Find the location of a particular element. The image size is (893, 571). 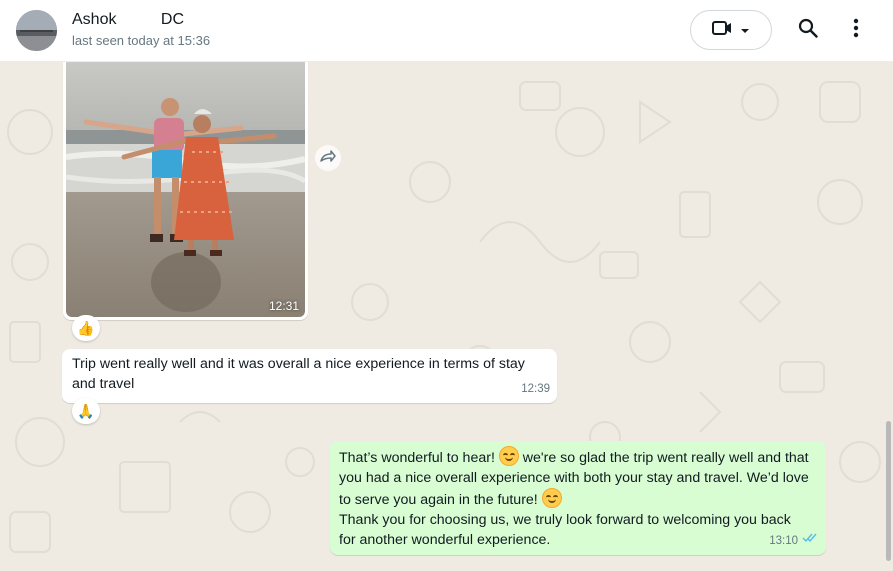

image-message: 12:31 is located at coordinates (185, 191).